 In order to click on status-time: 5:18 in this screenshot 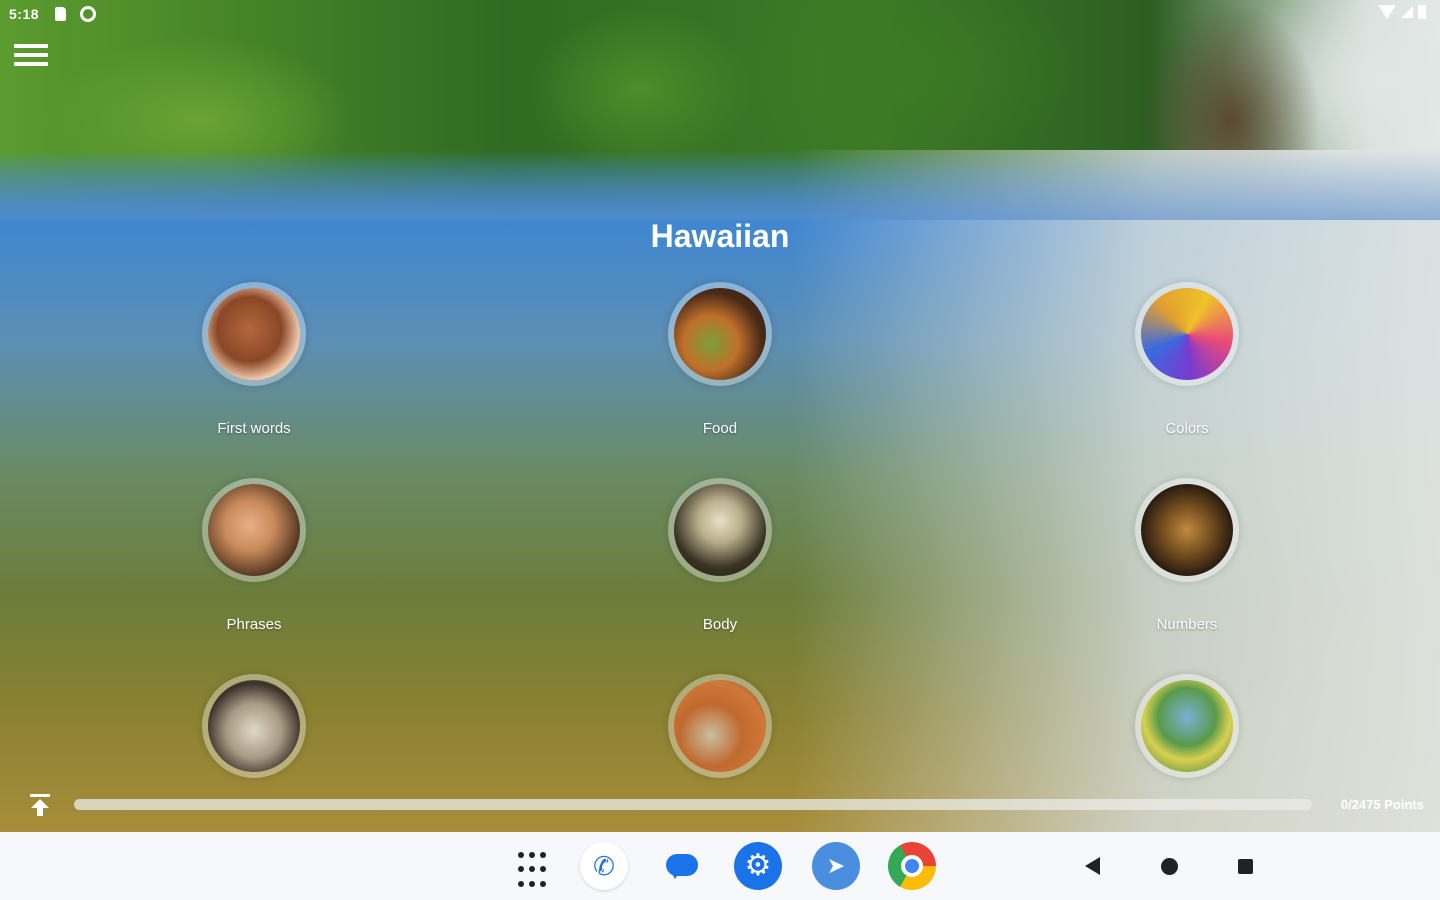, I will do `click(24, 14)`.